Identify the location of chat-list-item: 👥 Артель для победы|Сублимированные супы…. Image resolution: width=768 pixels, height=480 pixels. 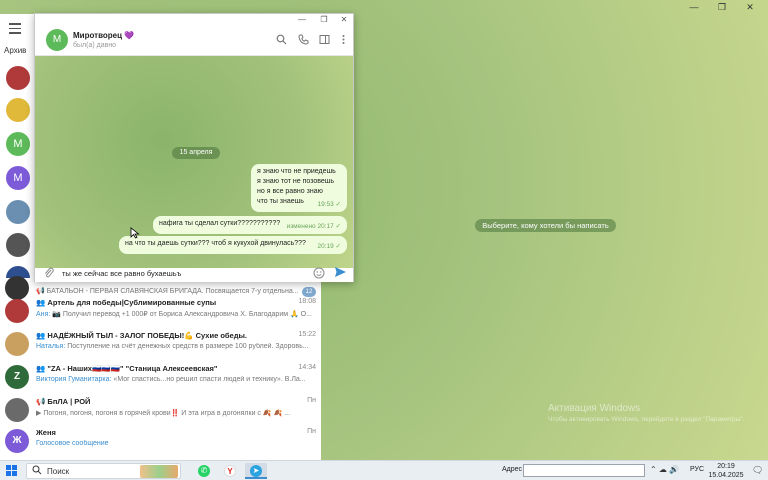
(160, 311).